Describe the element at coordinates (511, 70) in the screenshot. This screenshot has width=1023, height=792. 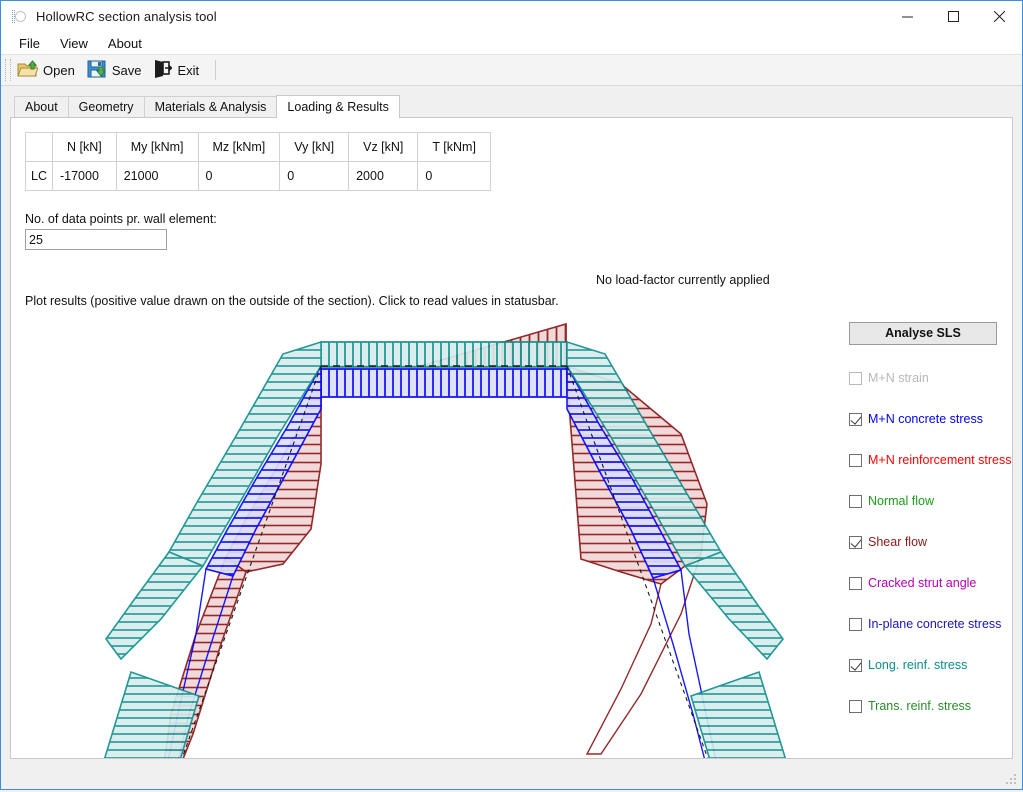
I see `toolbar: Open Save Exit` at that location.